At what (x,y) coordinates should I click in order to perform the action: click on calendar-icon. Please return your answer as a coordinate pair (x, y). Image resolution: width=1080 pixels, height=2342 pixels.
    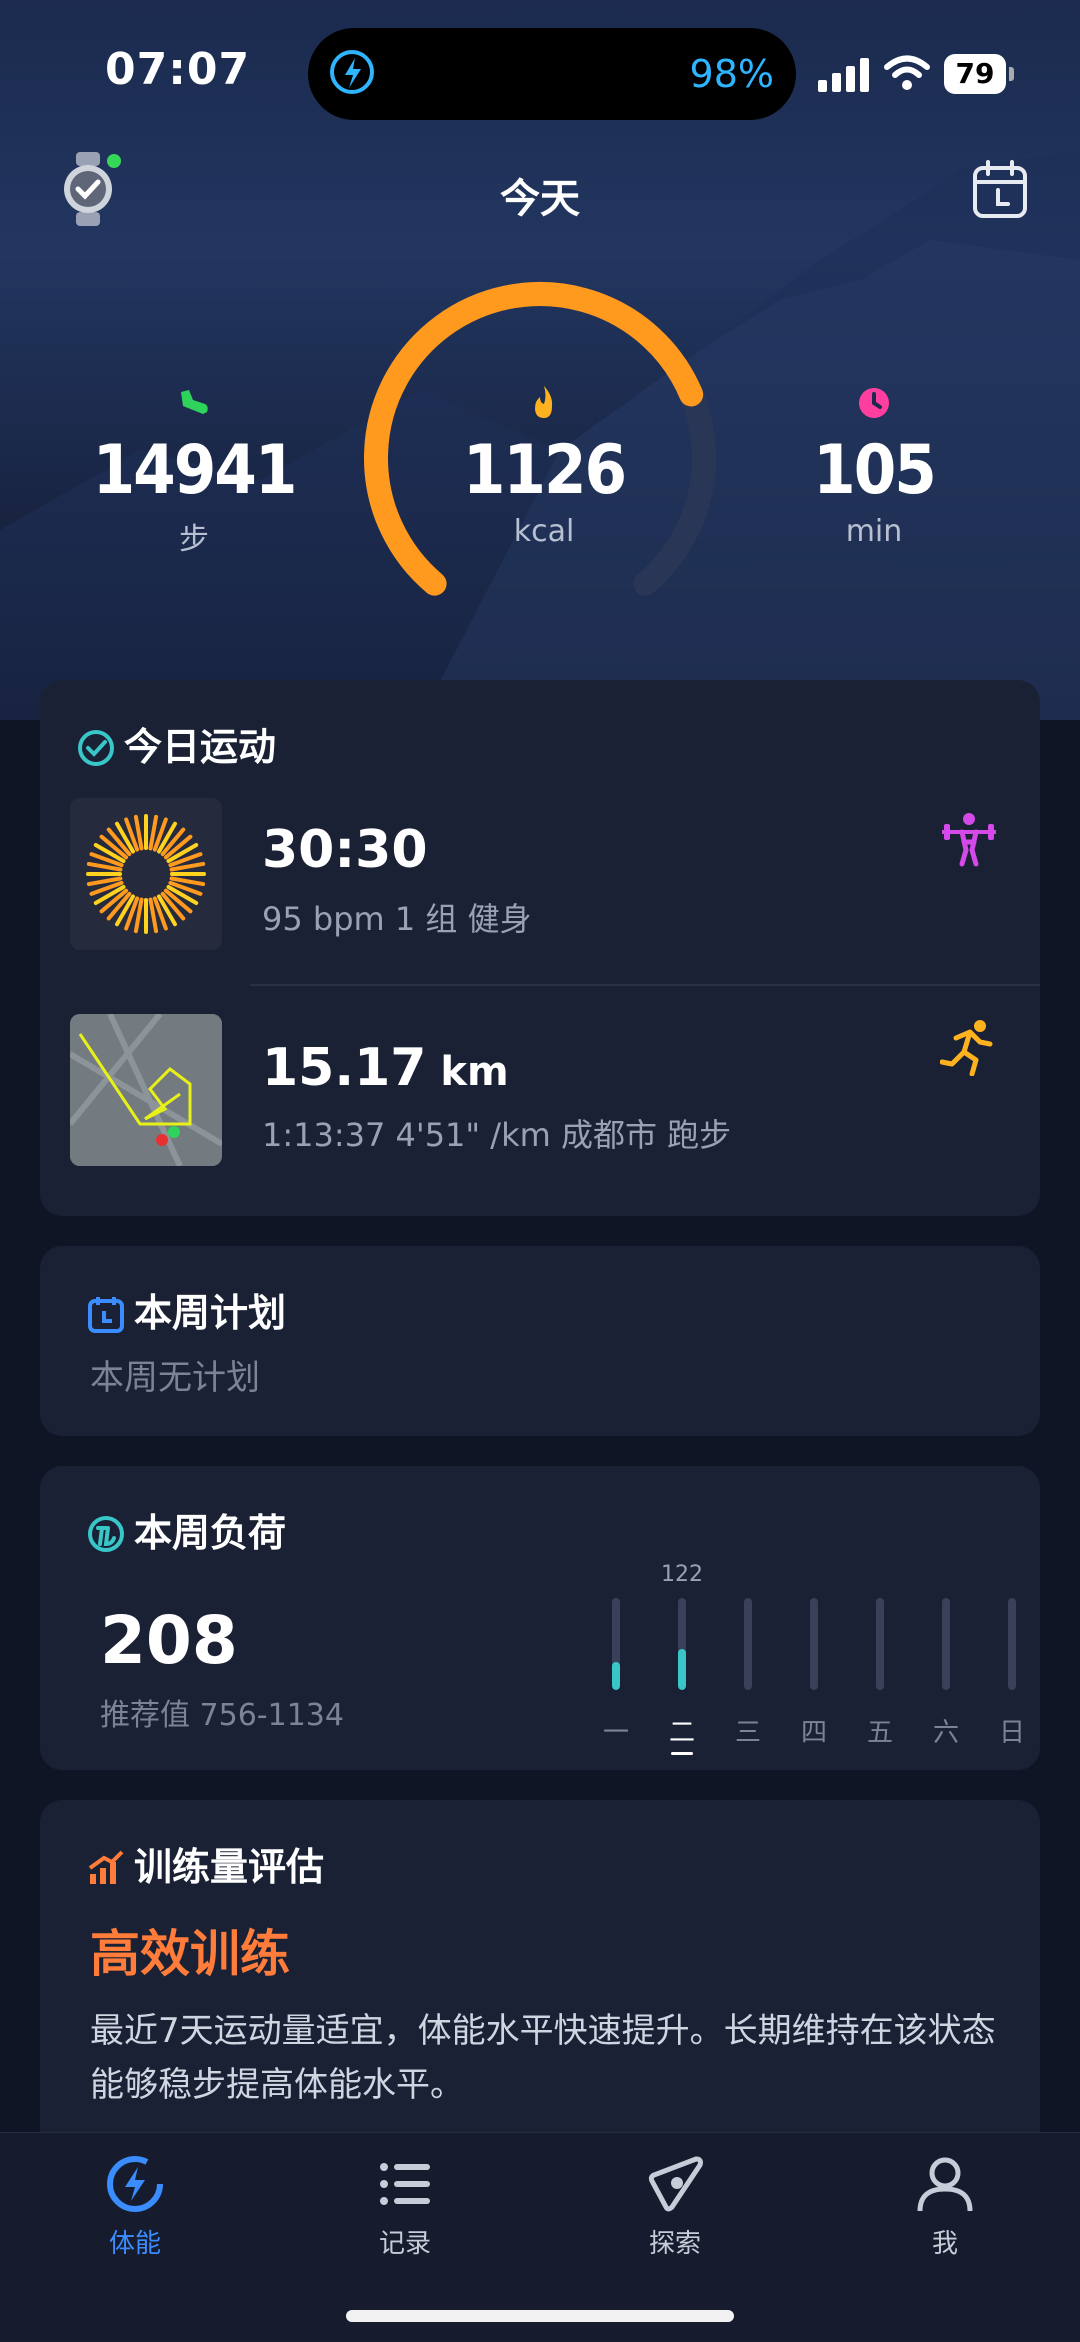
    Looking at the image, I should click on (1000, 190).